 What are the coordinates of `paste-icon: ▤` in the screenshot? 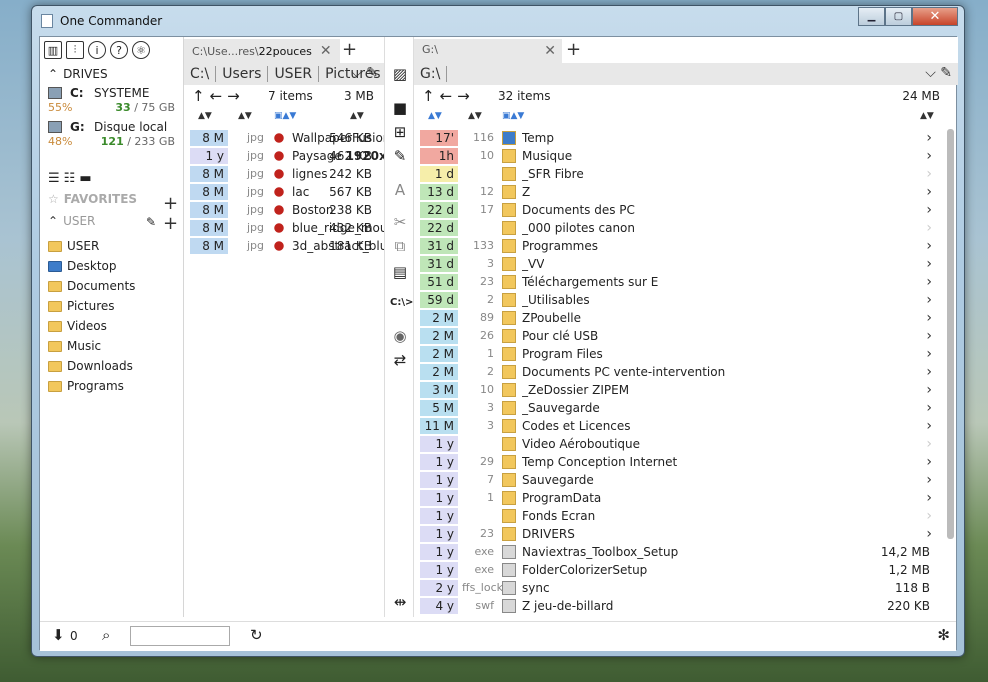 It's located at (400, 273).